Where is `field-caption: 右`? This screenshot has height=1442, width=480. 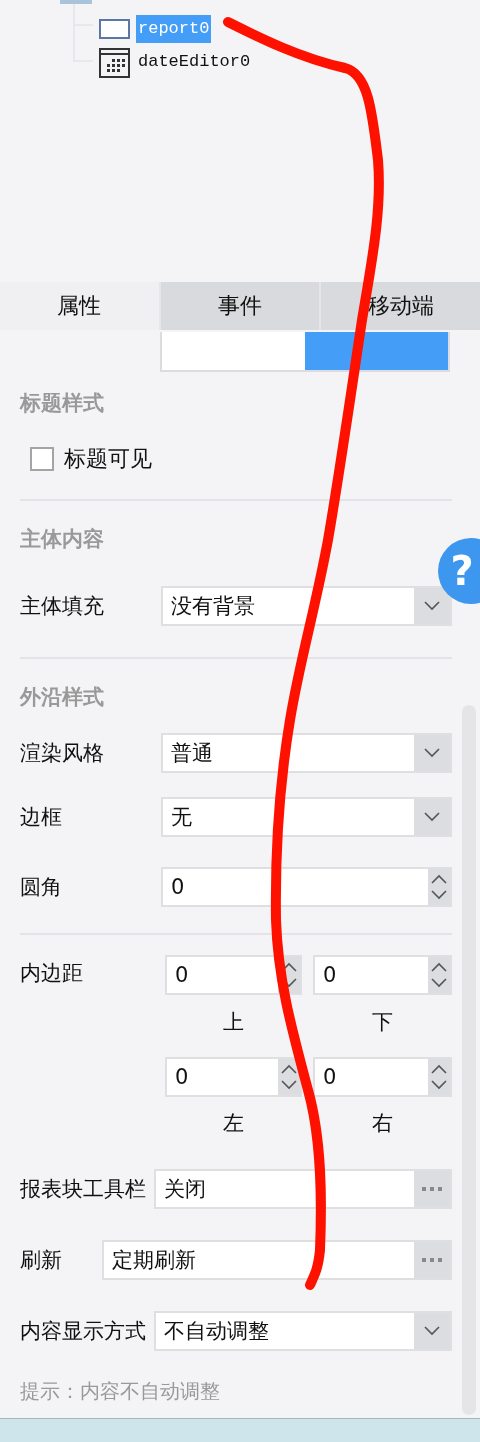
field-caption: 右 is located at coordinates (382, 1123).